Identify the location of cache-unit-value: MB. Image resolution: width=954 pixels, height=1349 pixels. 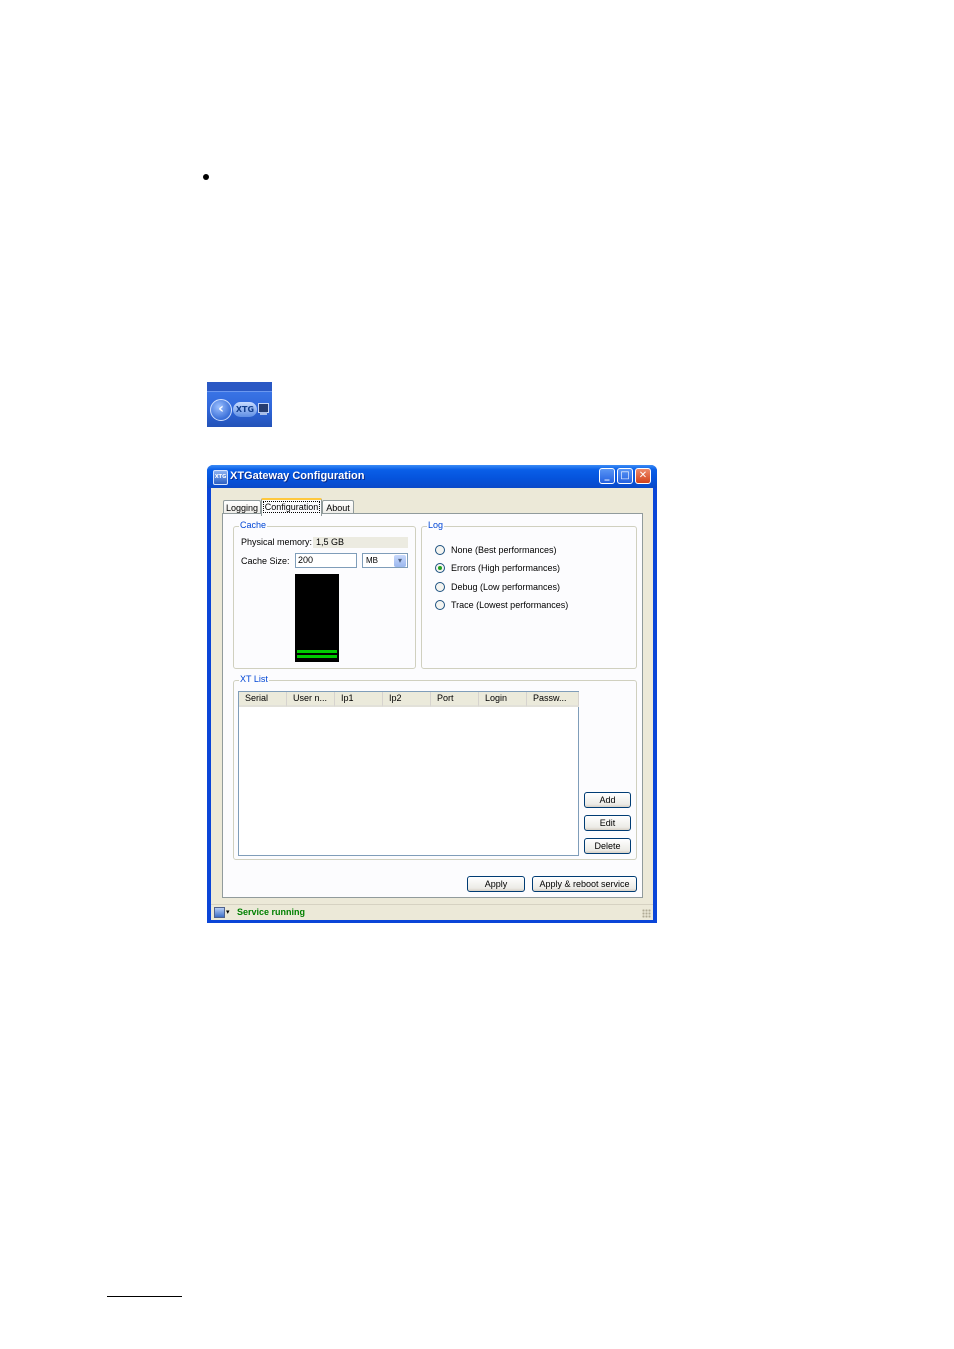
(372, 560).